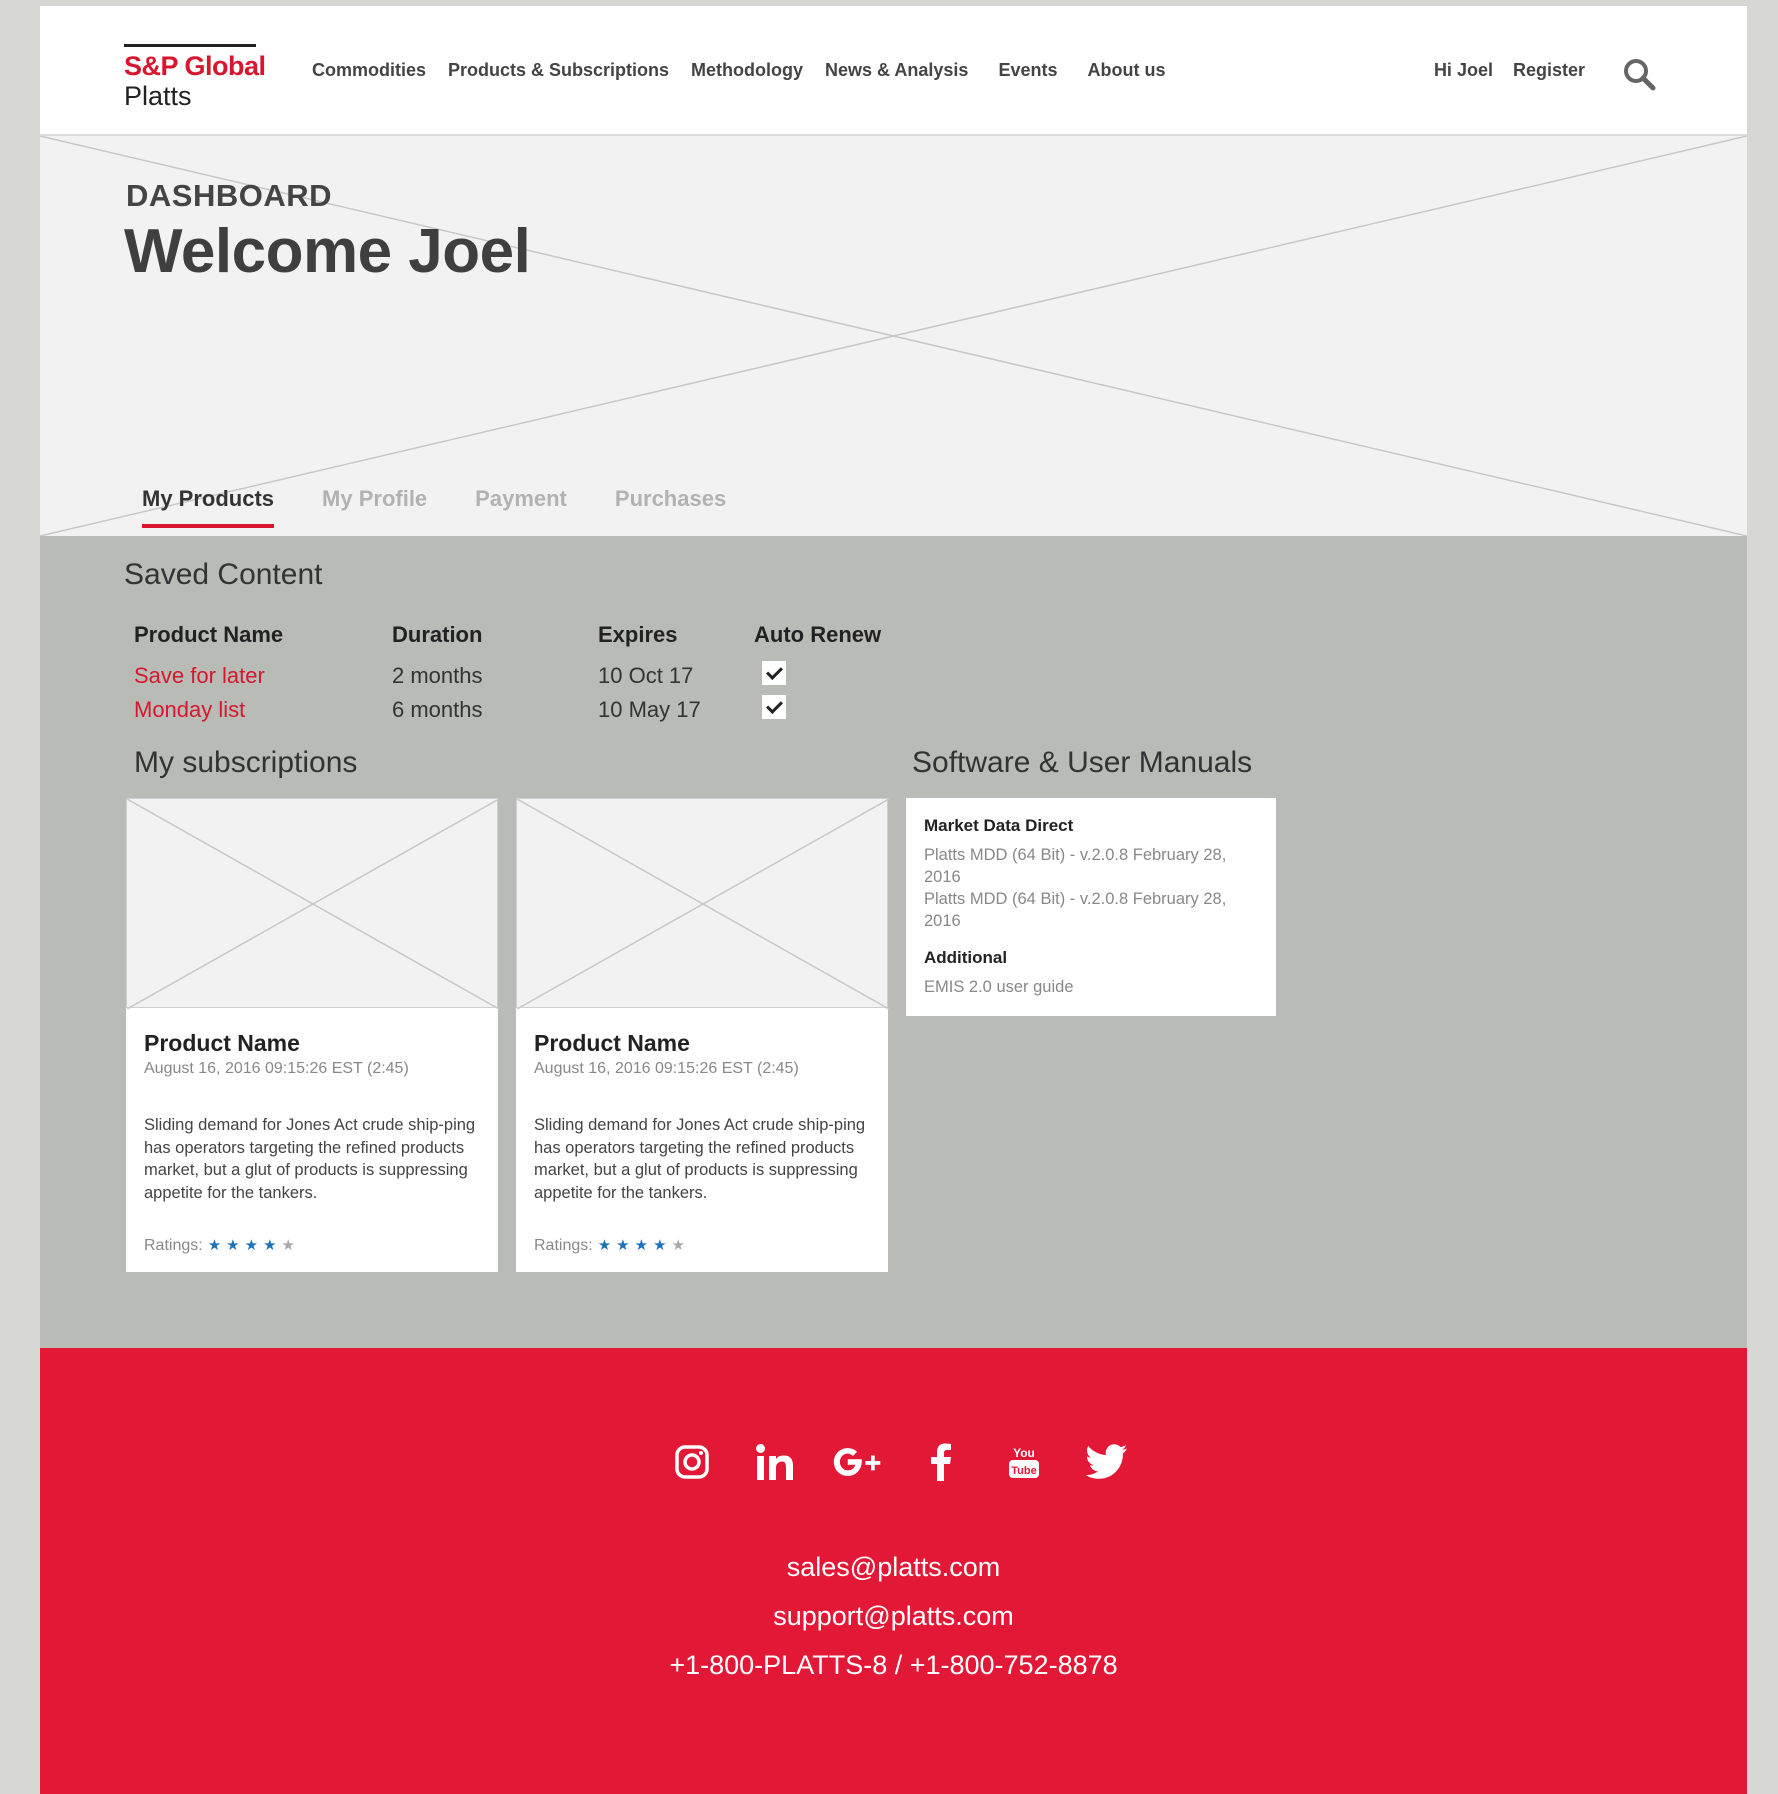  I want to click on nav-about-us: About us, so click(1126, 70).